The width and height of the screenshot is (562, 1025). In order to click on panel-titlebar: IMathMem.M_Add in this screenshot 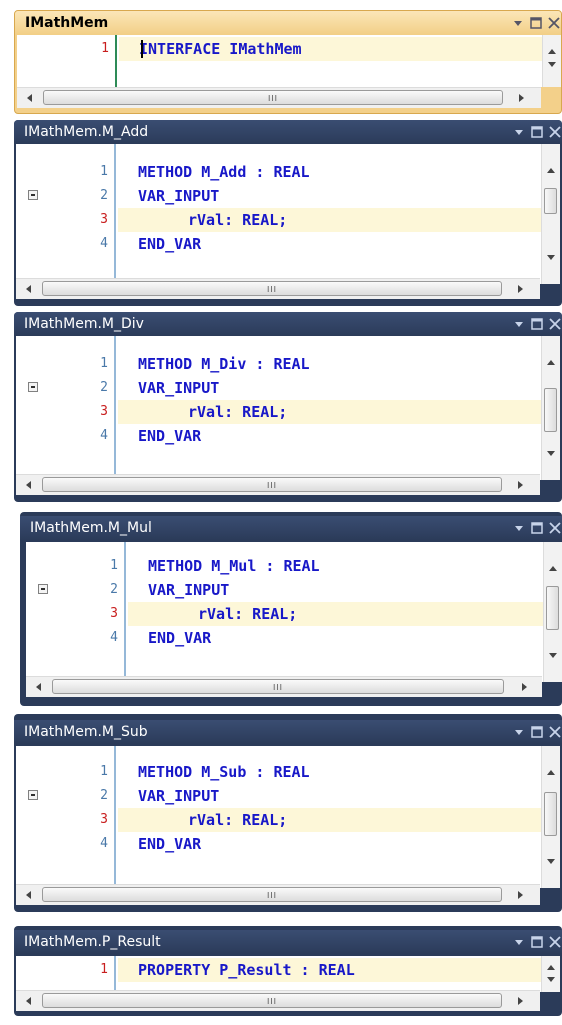, I will do `click(288, 132)`.